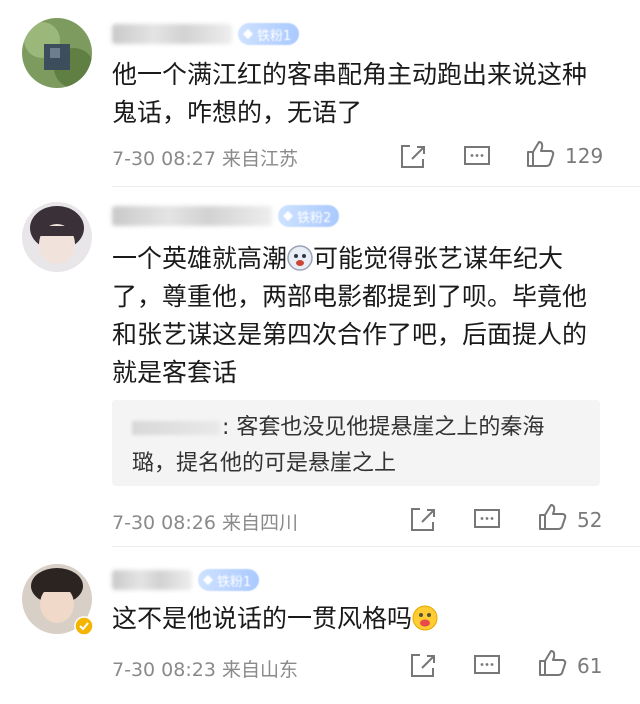 This screenshot has width=640, height=704. What do you see at coordinates (164, 159) in the screenshot?
I see `timestamp: 7-30 08:27` at bounding box center [164, 159].